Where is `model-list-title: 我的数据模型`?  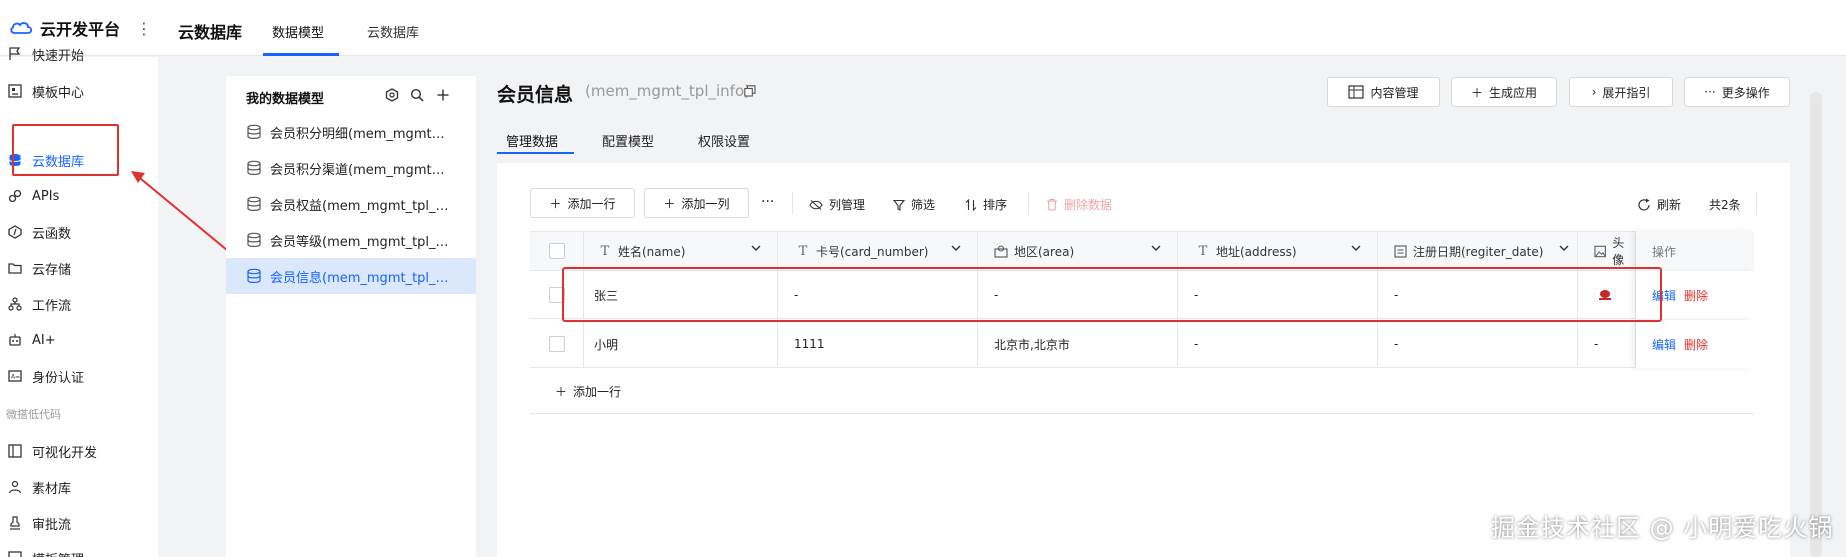
model-list-title: 我的数据模型 is located at coordinates (285, 99).